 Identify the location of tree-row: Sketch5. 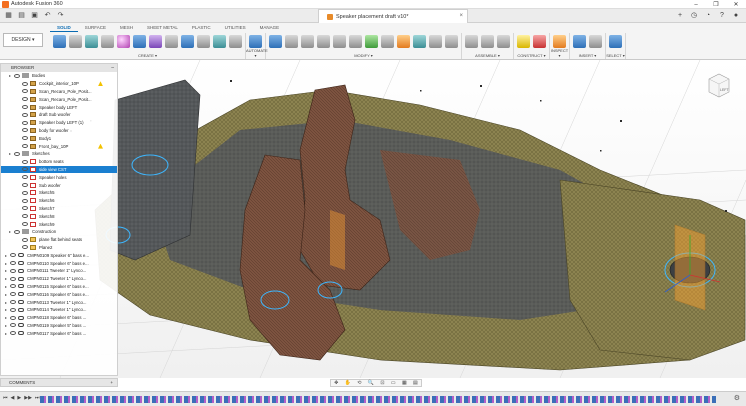
(59, 193).